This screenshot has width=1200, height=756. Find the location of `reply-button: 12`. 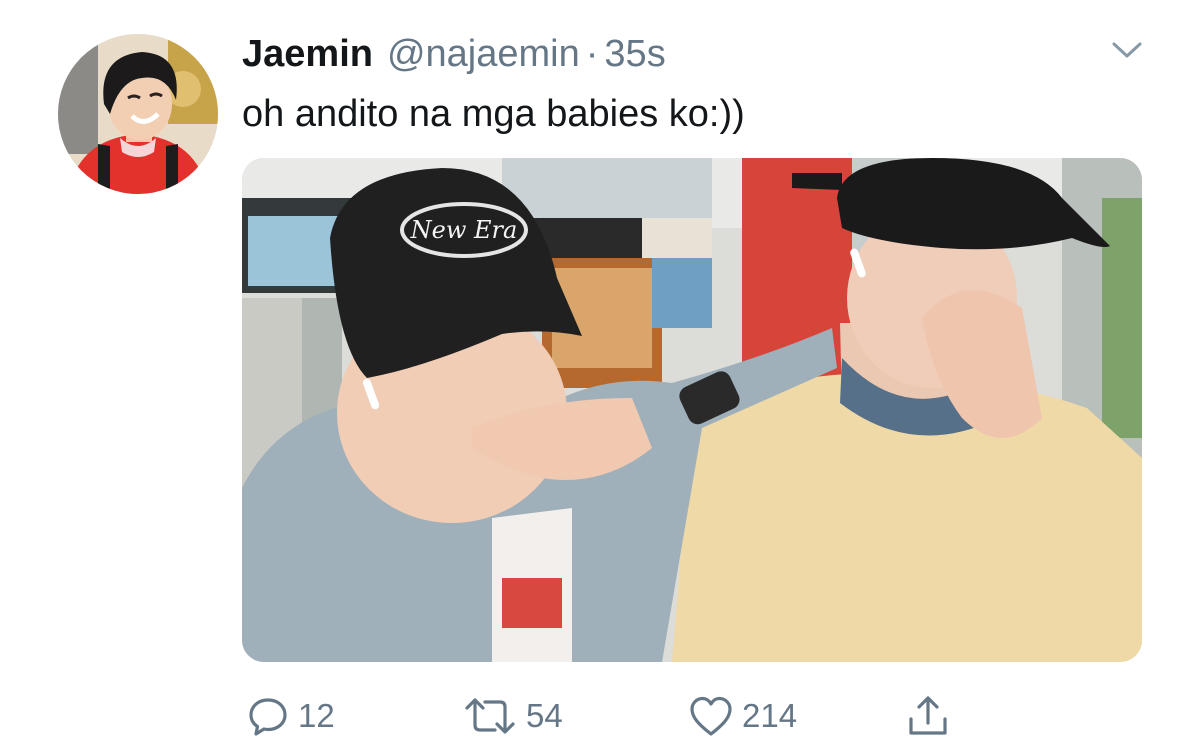

reply-button: 12 is located at coordinates (290, 716).